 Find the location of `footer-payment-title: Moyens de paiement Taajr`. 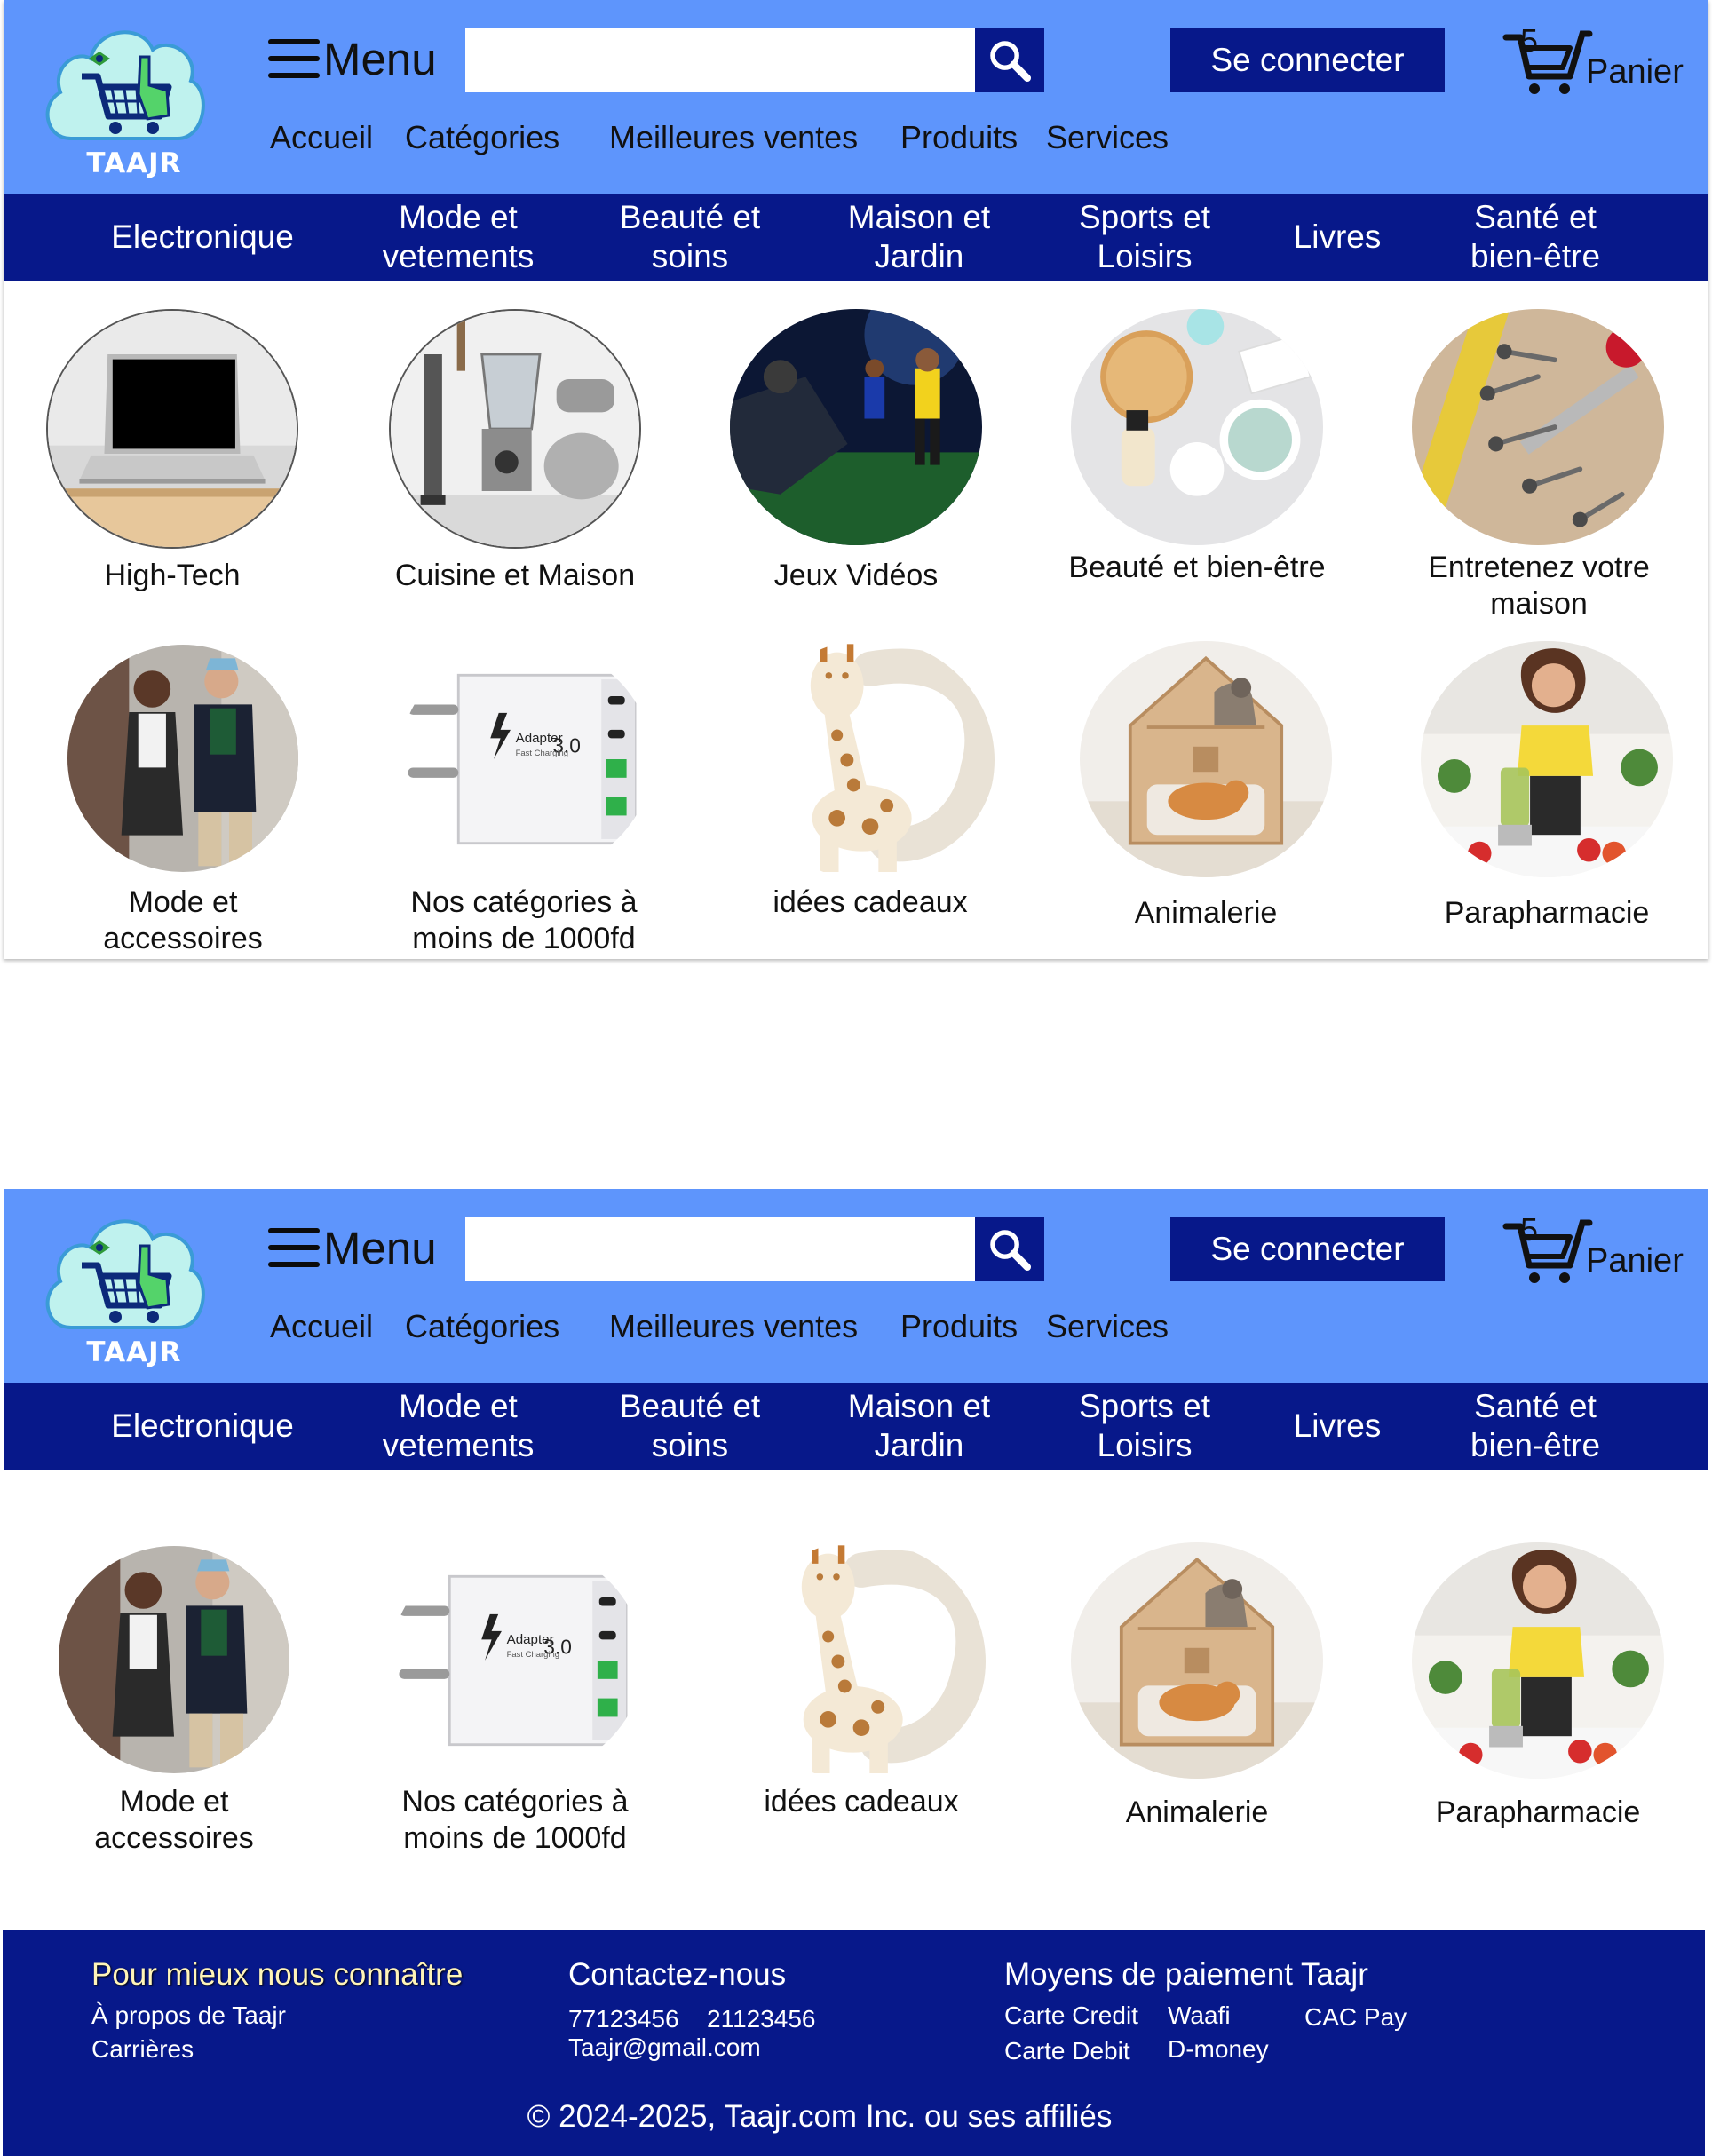

footer-payment-title: Moyens de paiement Taajr is located at coordinates (1186, 1974).